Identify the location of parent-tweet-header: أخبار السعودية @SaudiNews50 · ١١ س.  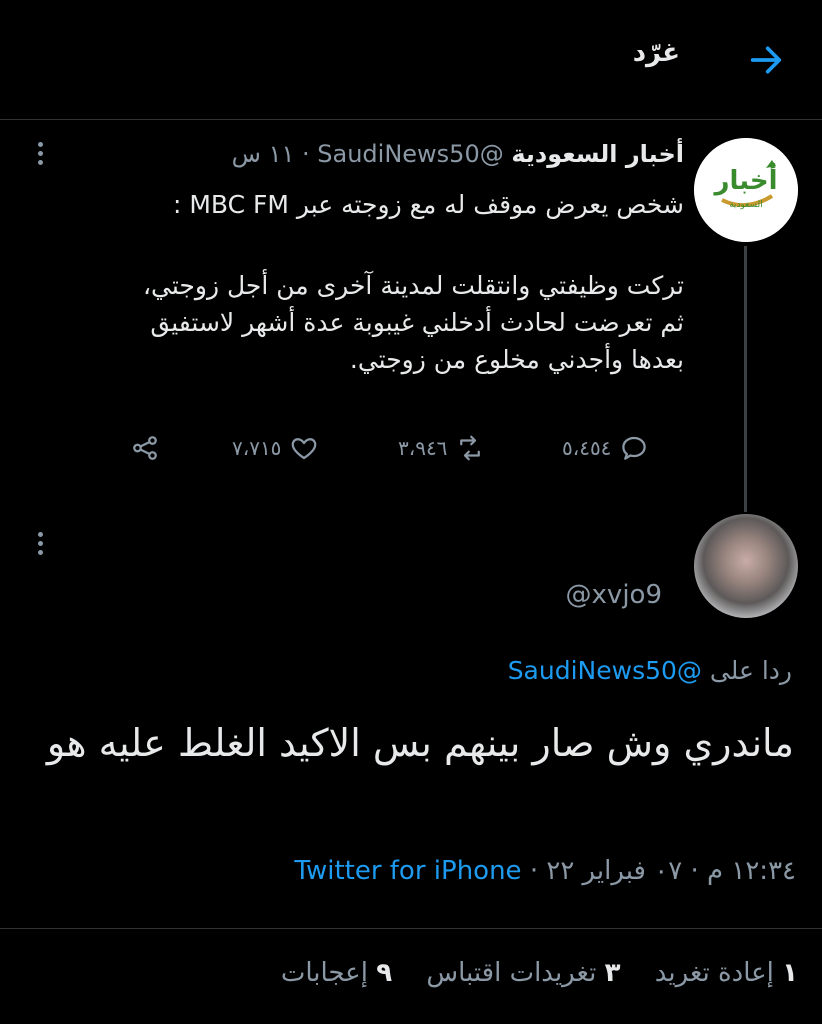
(458, 154).